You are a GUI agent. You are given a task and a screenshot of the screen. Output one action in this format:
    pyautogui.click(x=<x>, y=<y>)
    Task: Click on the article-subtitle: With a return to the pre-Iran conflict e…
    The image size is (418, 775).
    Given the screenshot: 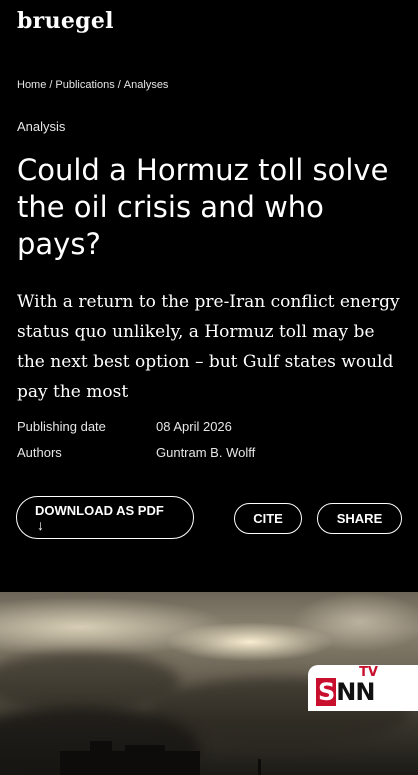 What is the action you would take?
    pyautogui.click(x=208, y=347)
    